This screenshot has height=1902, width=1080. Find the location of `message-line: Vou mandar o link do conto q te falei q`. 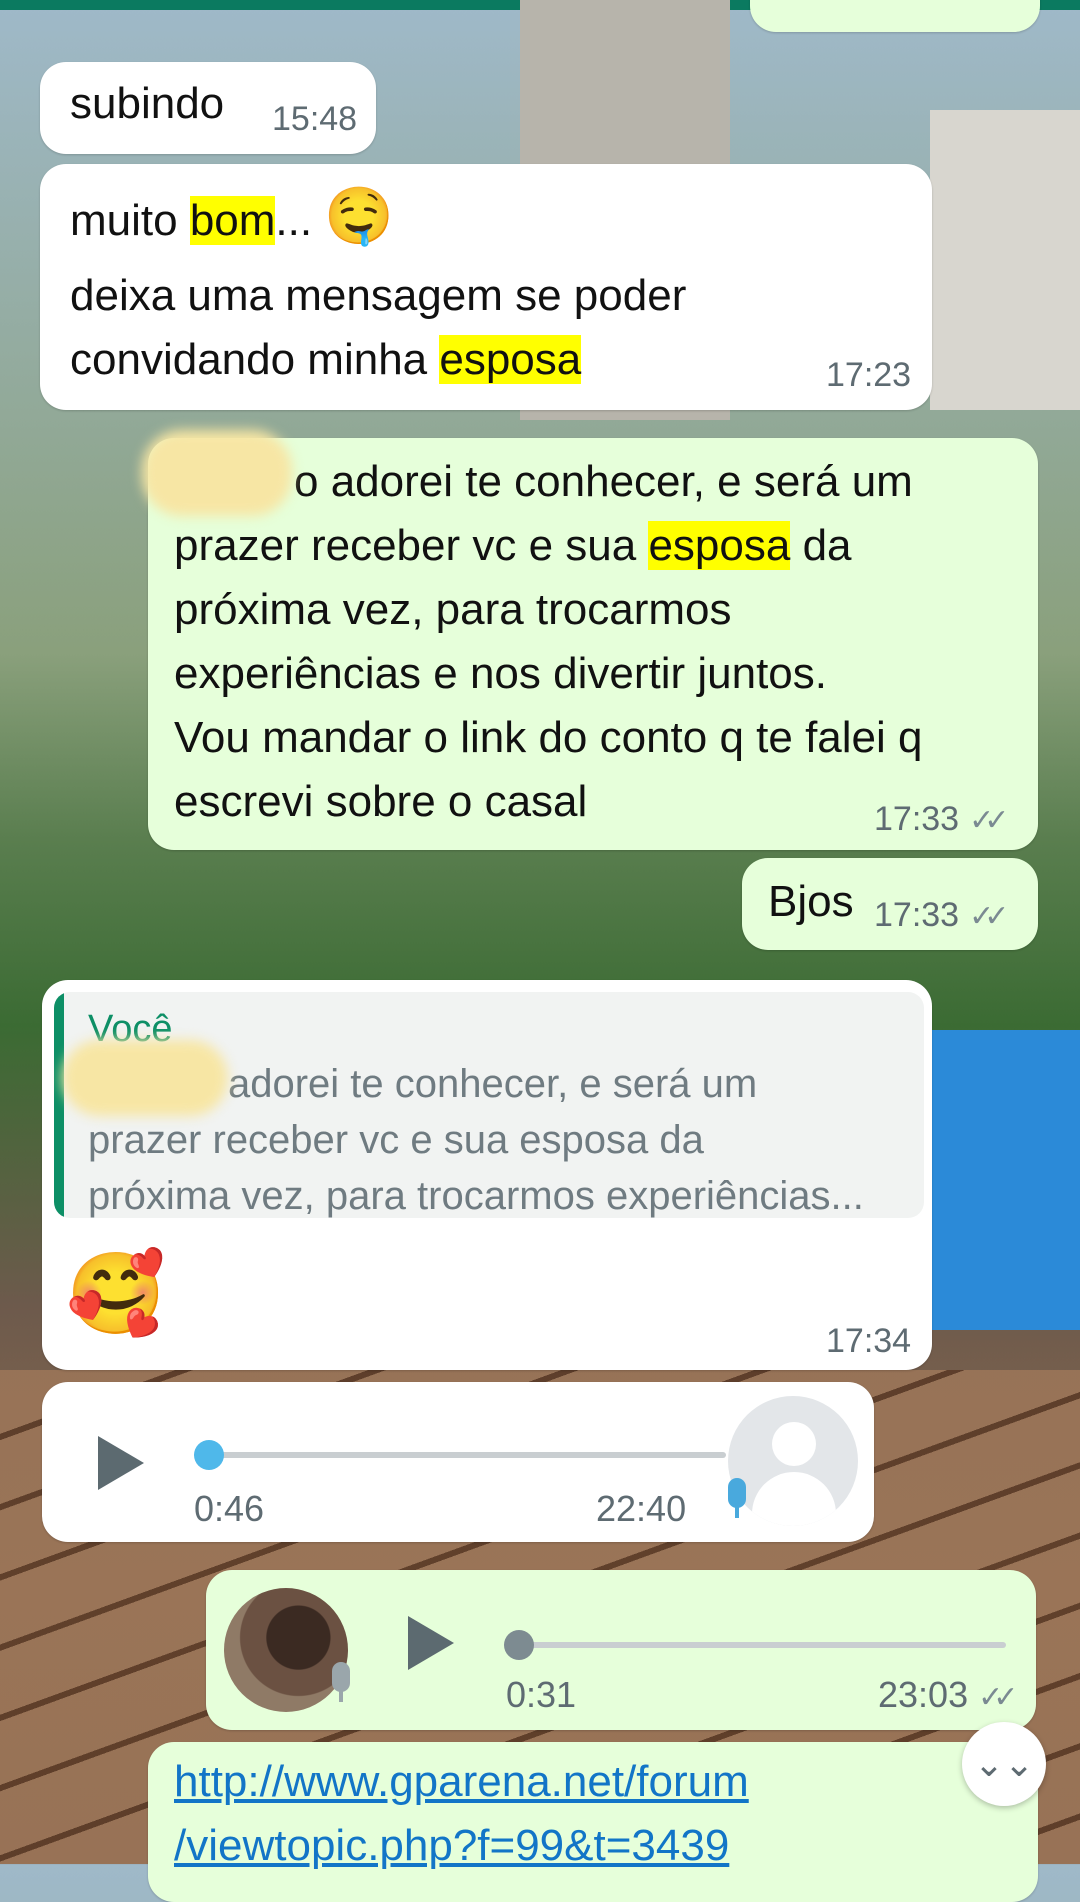

message-line: Vou mandar o link do conto q te falei q is located at coordinates (548, 737).